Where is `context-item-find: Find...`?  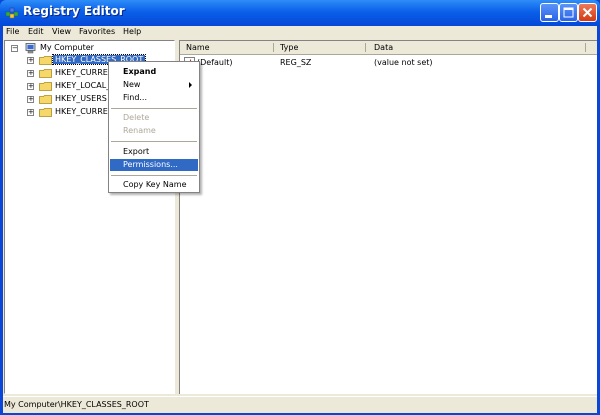
context-item-find: Find... is located at coordinates (154, 98).